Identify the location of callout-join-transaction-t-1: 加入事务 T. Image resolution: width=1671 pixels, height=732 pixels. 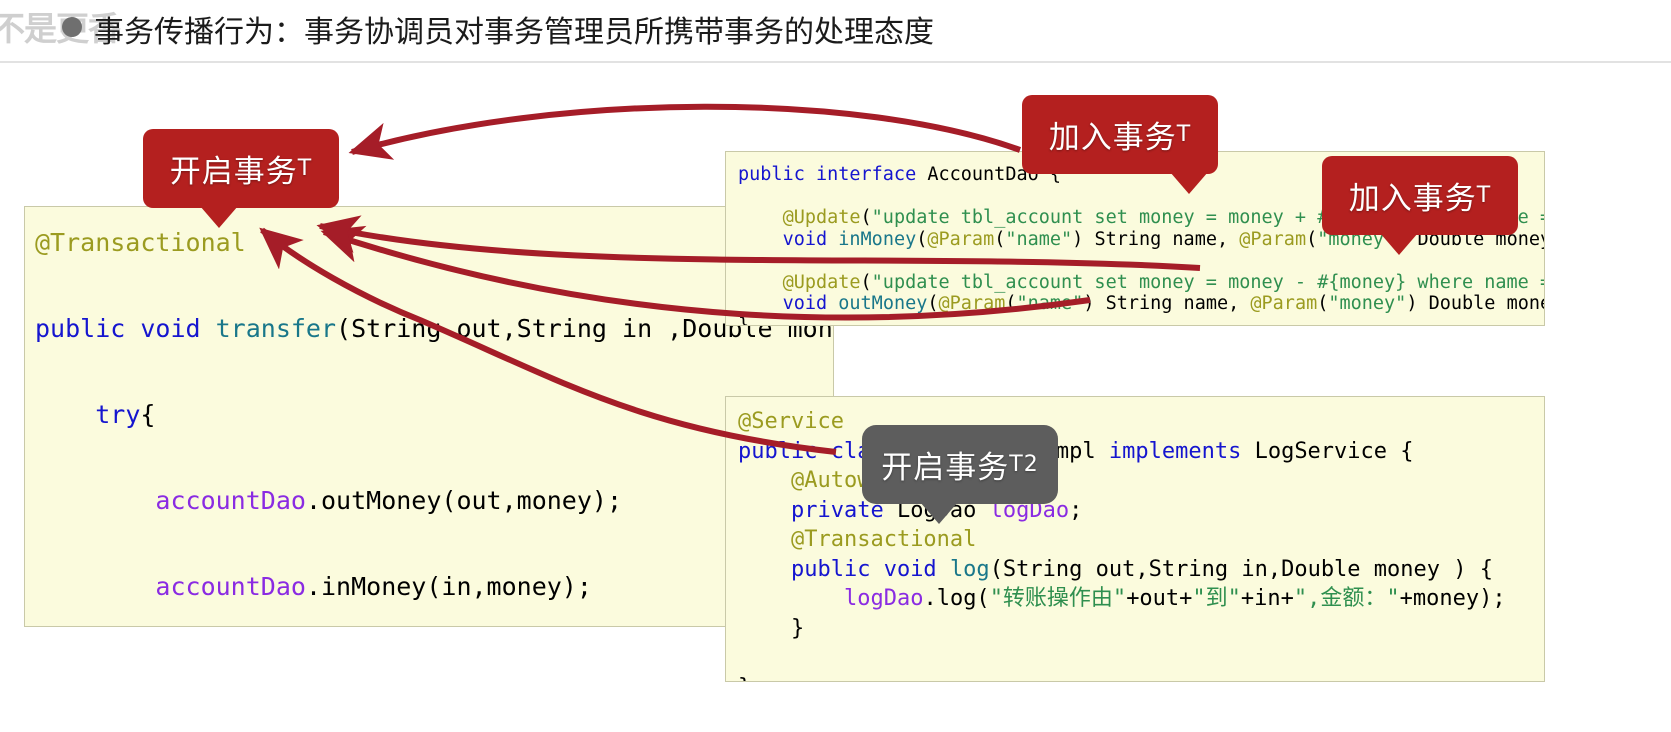
(1120, 144).